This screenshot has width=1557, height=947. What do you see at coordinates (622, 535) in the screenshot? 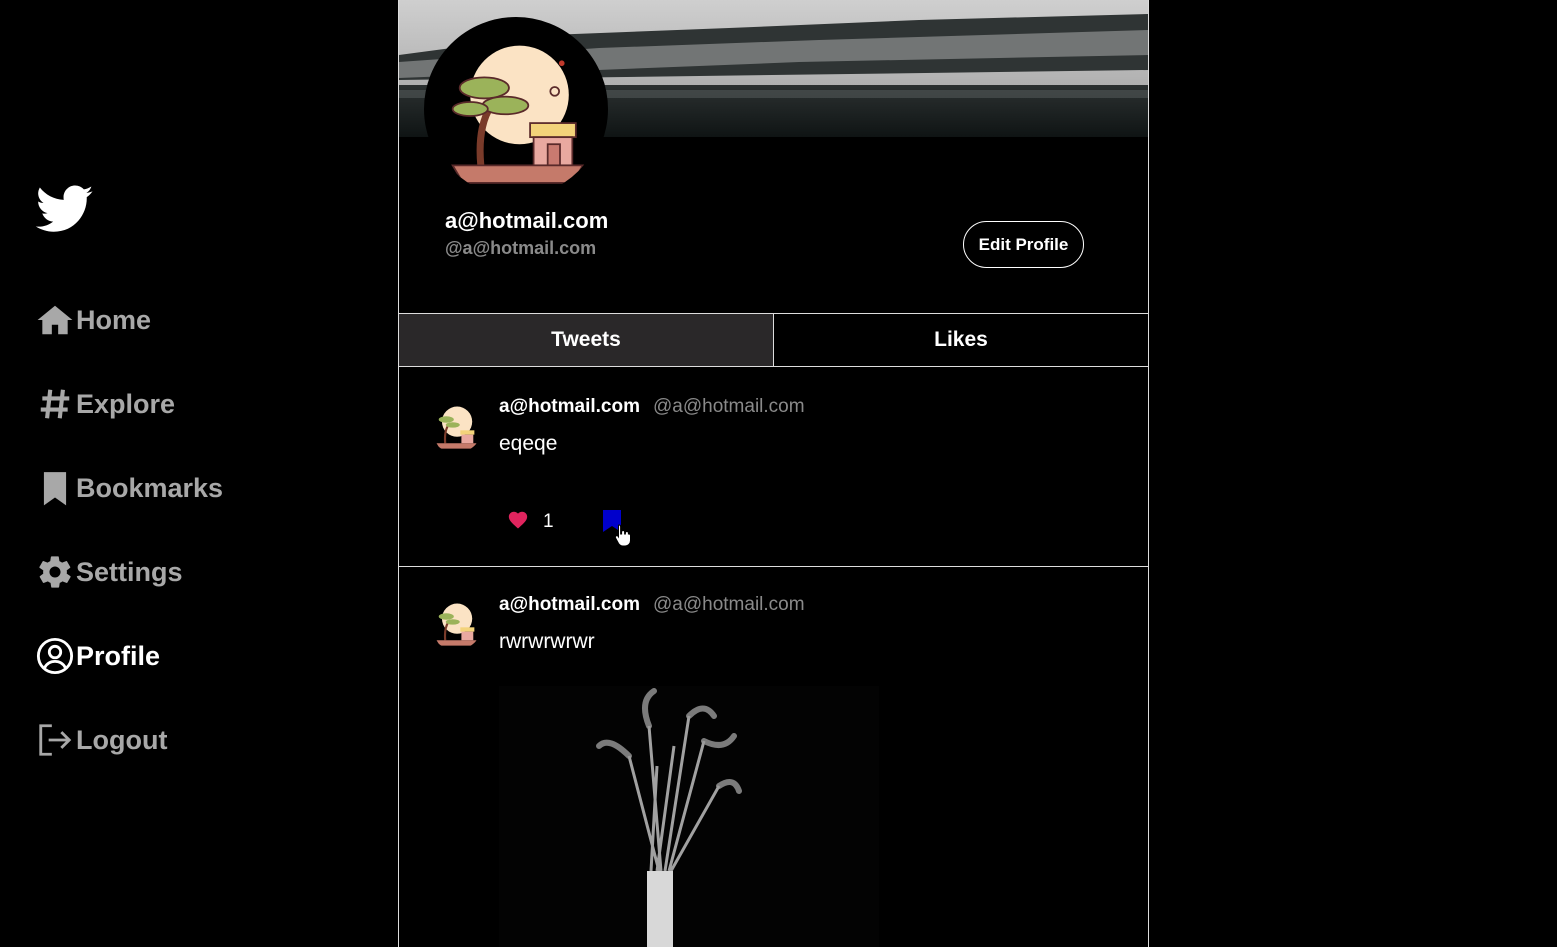
I see `hand-pointer-icon` at bounding box center [622, 535].